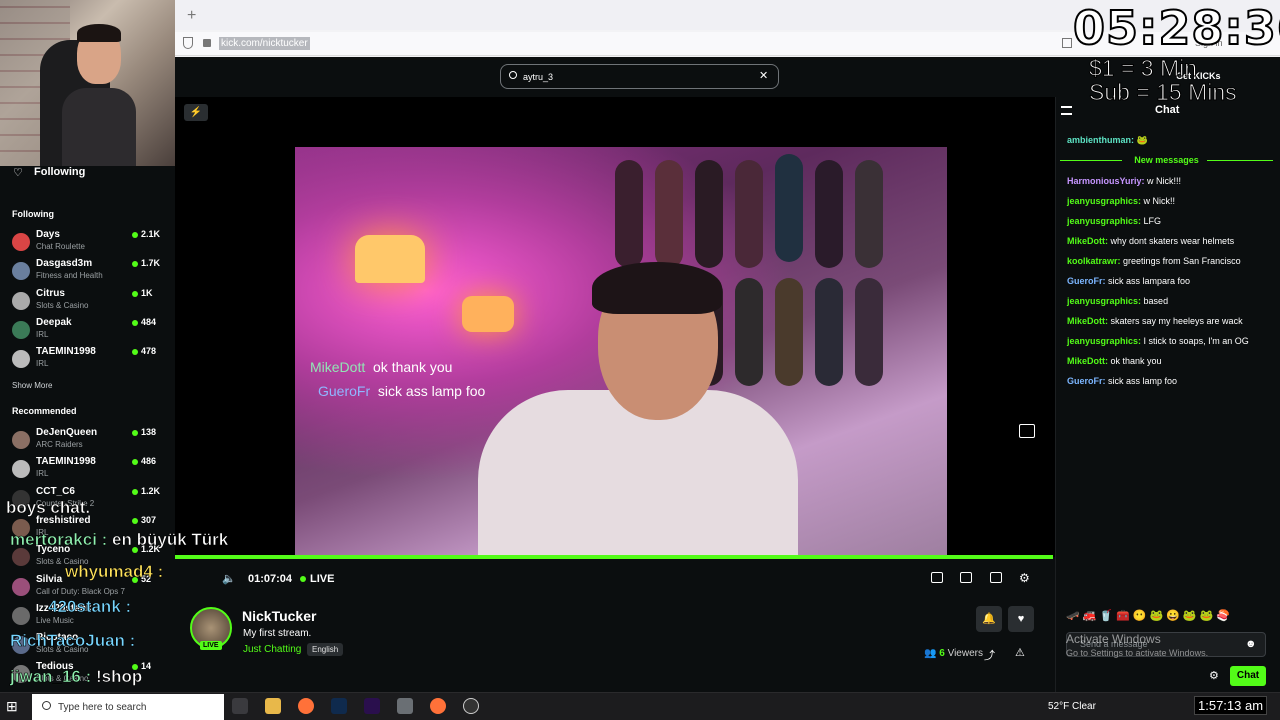  What do you see at coordinates (44, 411) in the screenshot?
I see `recommended-header: Recommended` at bounding box center [44, 411].